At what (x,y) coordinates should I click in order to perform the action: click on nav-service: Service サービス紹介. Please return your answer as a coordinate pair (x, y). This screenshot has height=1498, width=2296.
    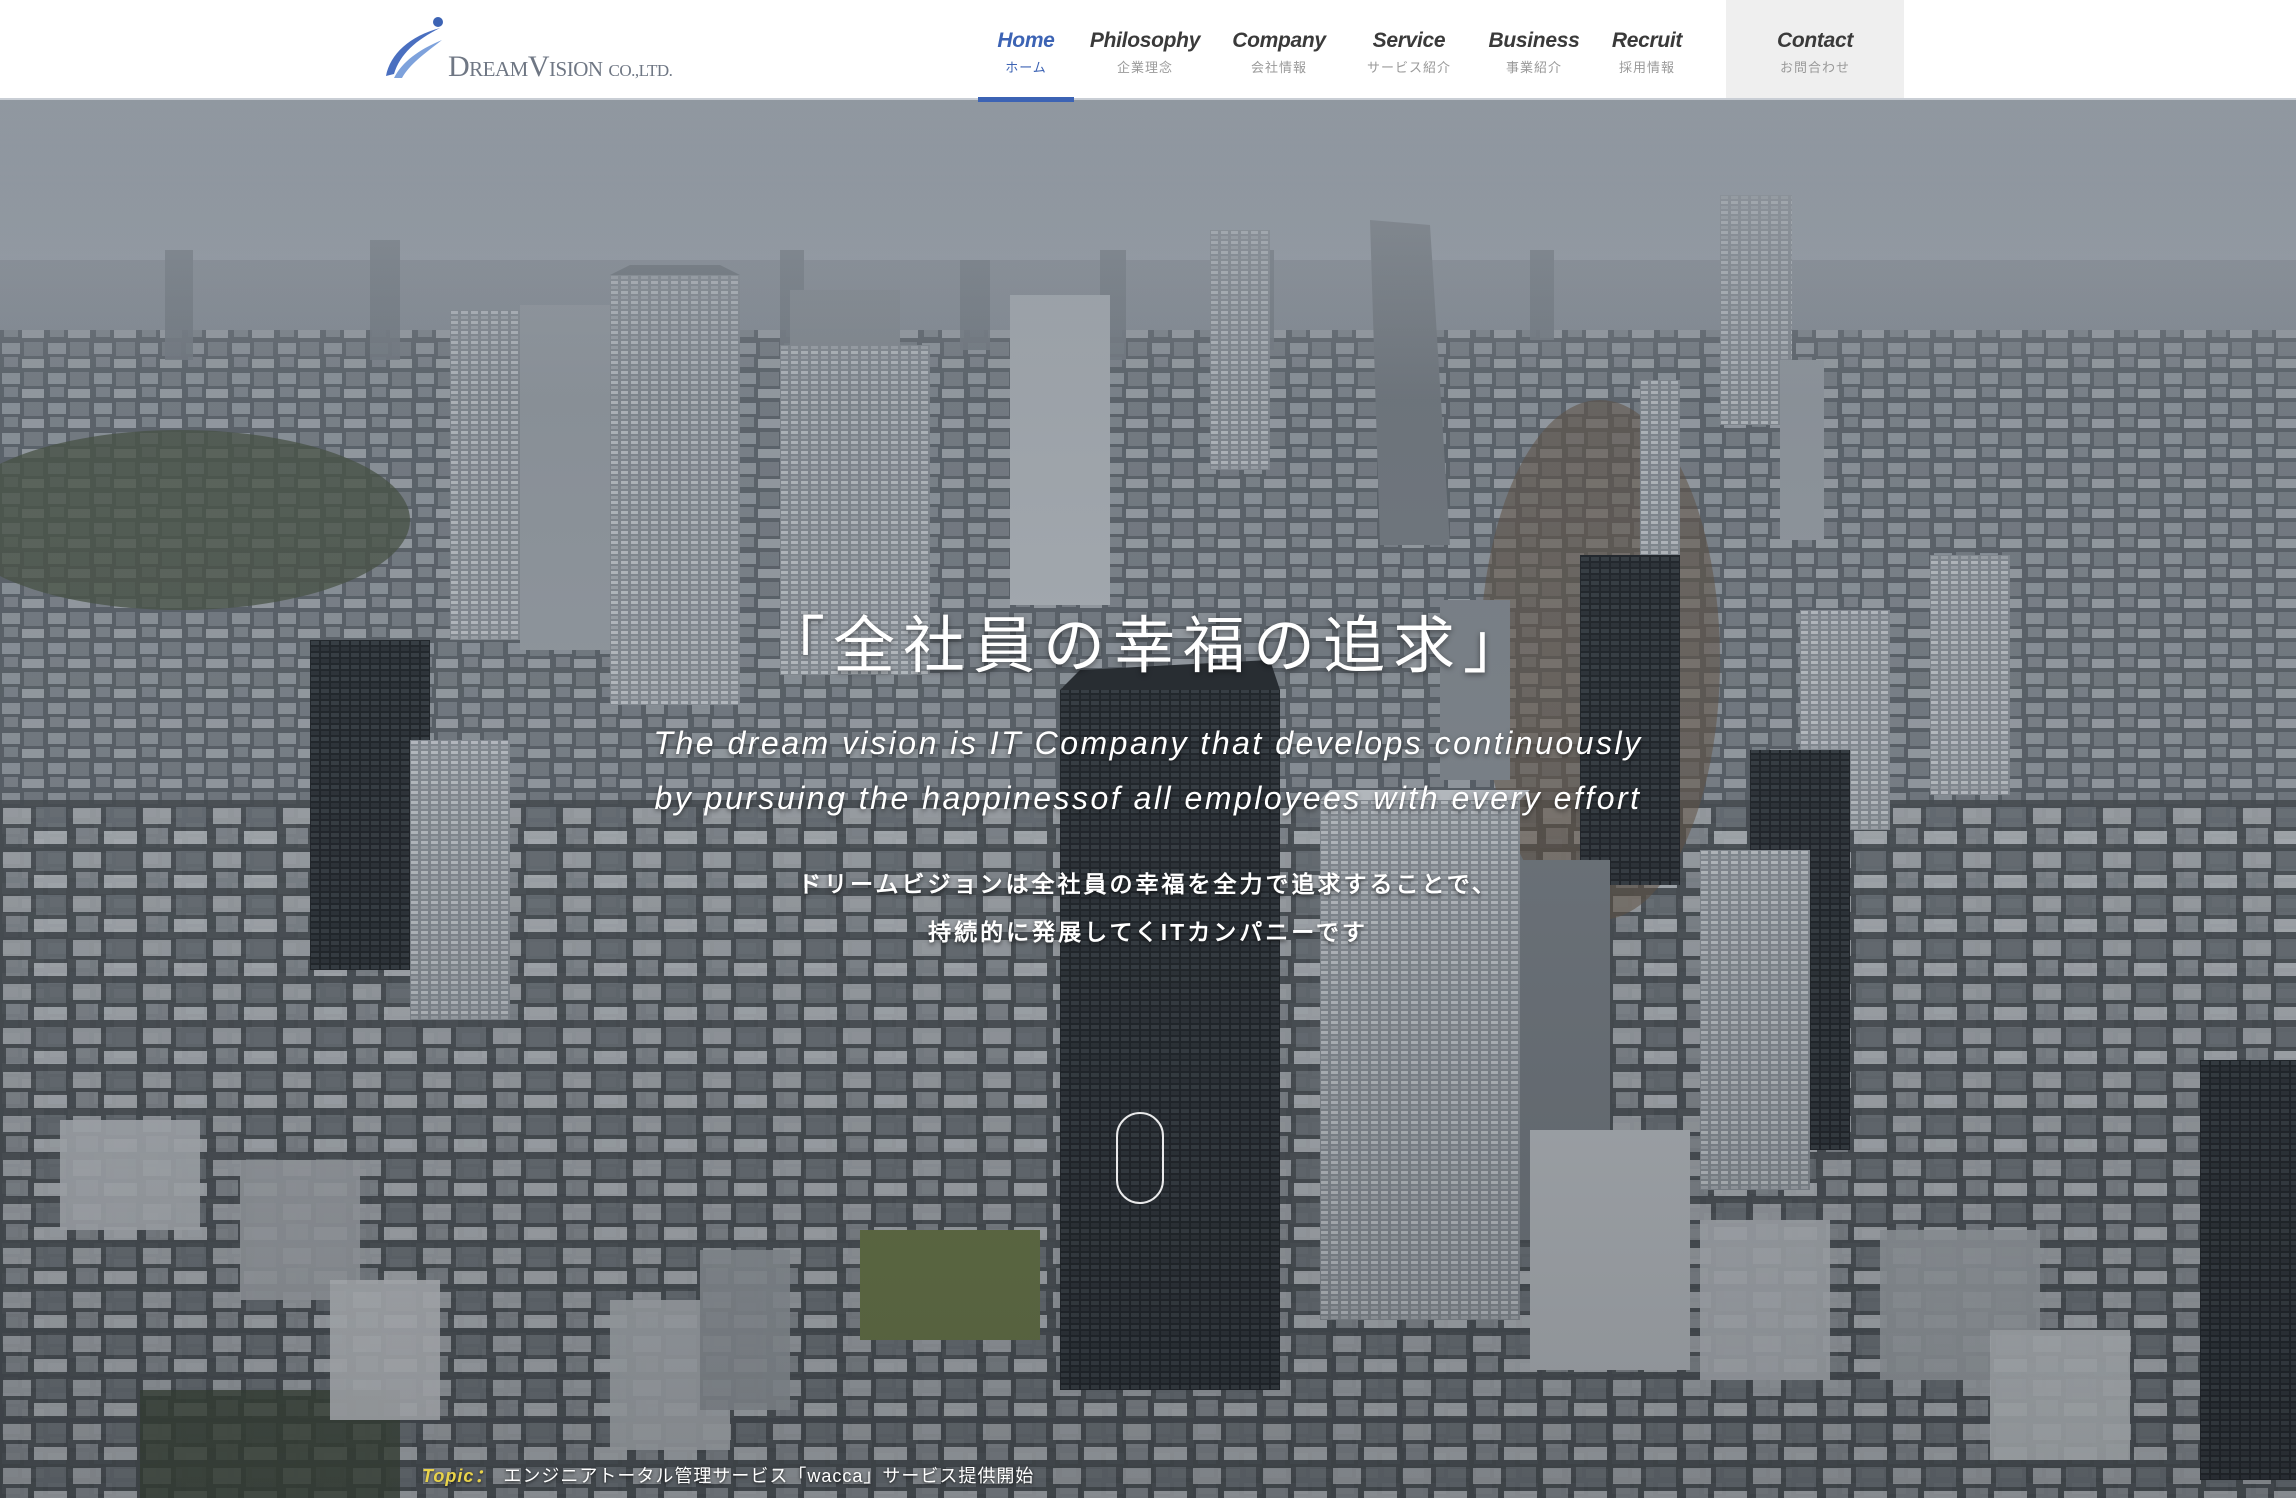
    Looking at the image, I should click on (1409, 50).